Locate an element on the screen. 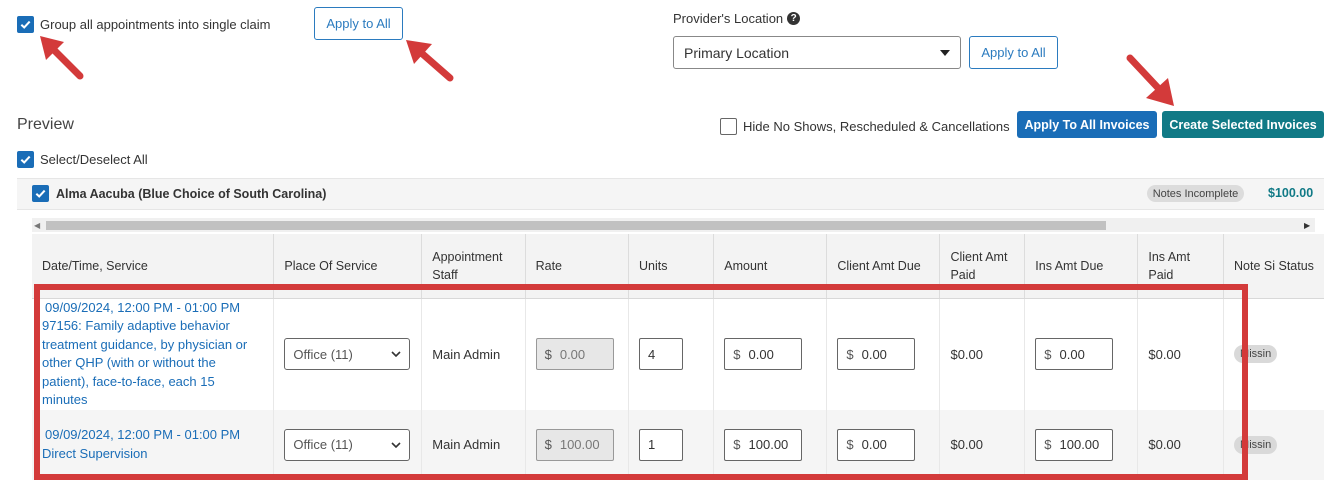 The image size is (1324, 485). units-value: 1 is located at coordinates (652, 444).